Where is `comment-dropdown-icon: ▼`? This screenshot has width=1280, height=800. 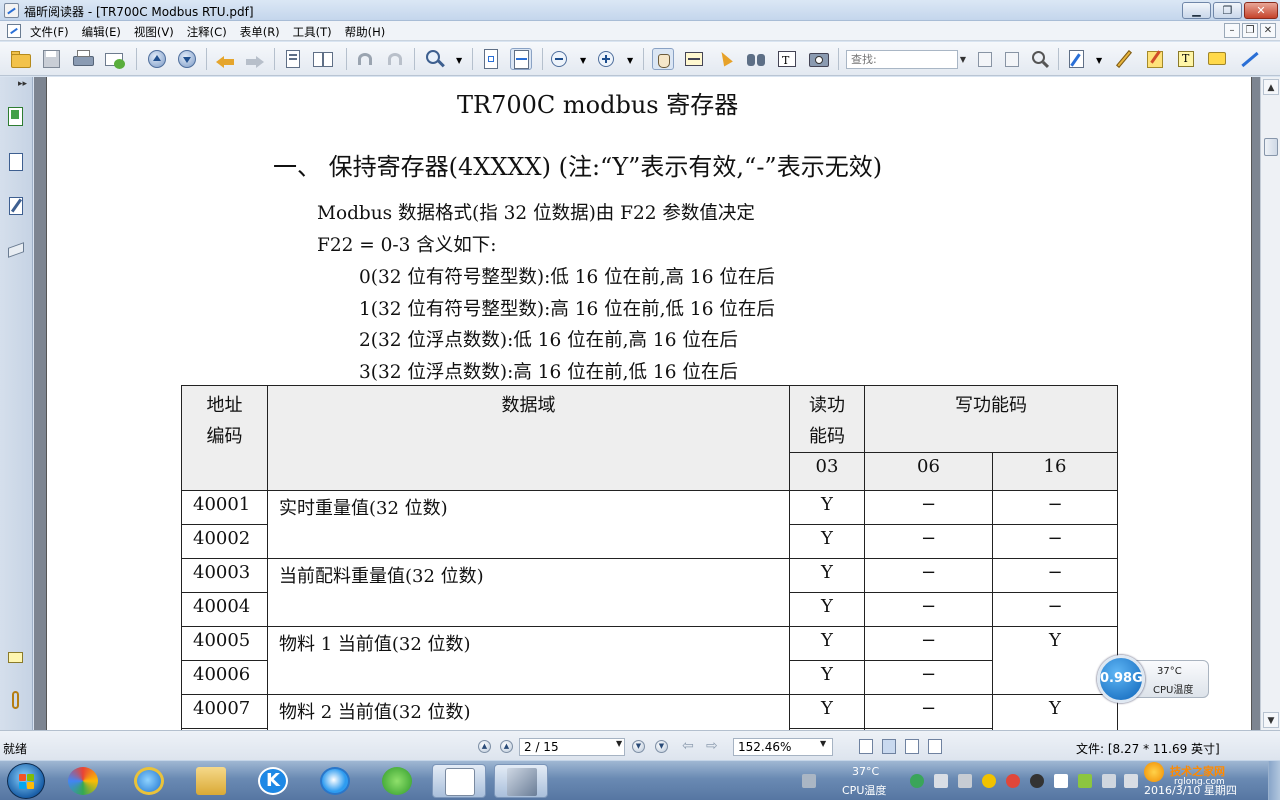
comment-dropdown-icon: ▼ is located at coordinates (1100, 59).